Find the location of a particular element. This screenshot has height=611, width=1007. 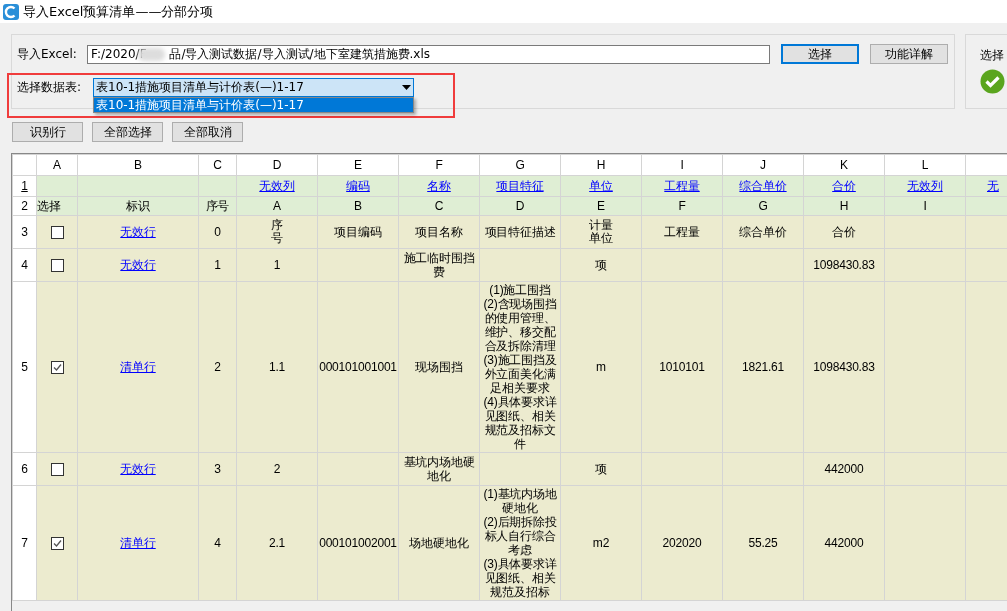

mapping-link: 名称 is located at coordinates (439, 186).